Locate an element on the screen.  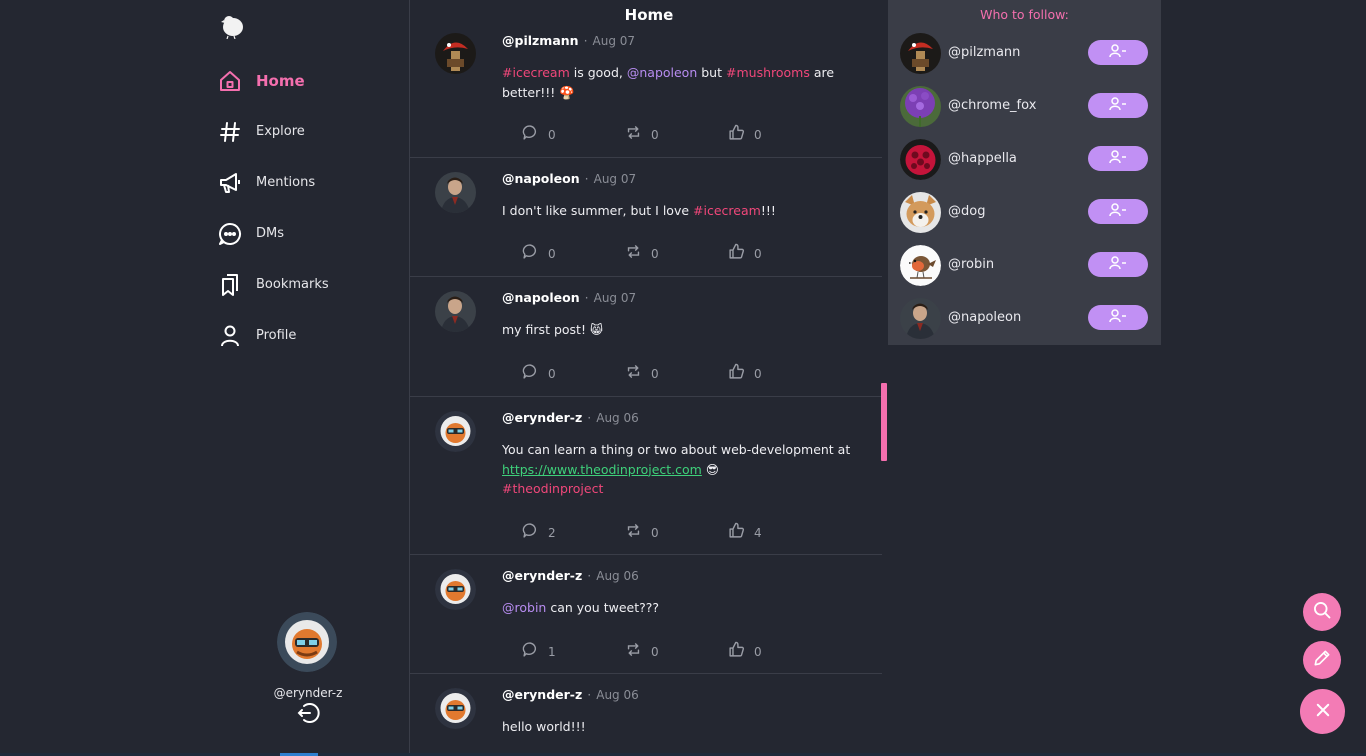
search-button is located at coordinates (1322, 612).